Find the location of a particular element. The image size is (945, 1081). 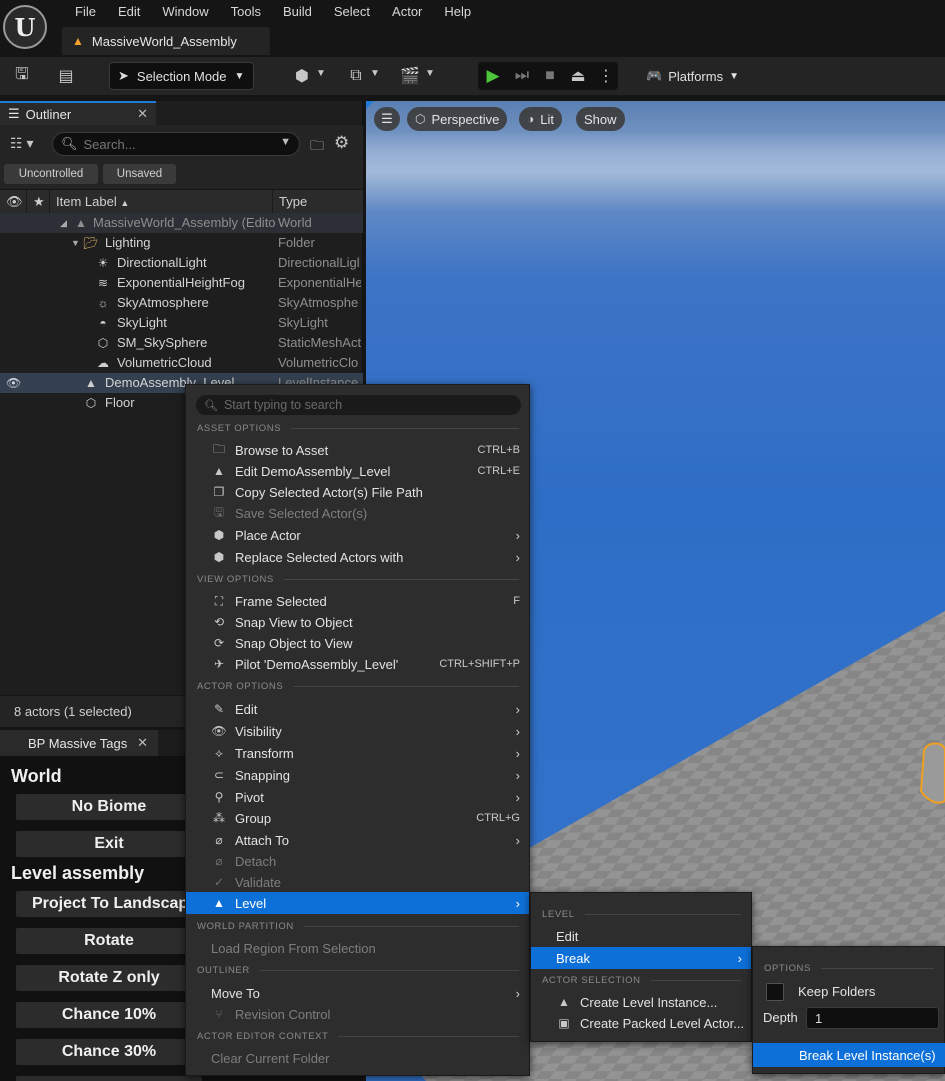

show-button: Show is located at coordinates (600, 119).